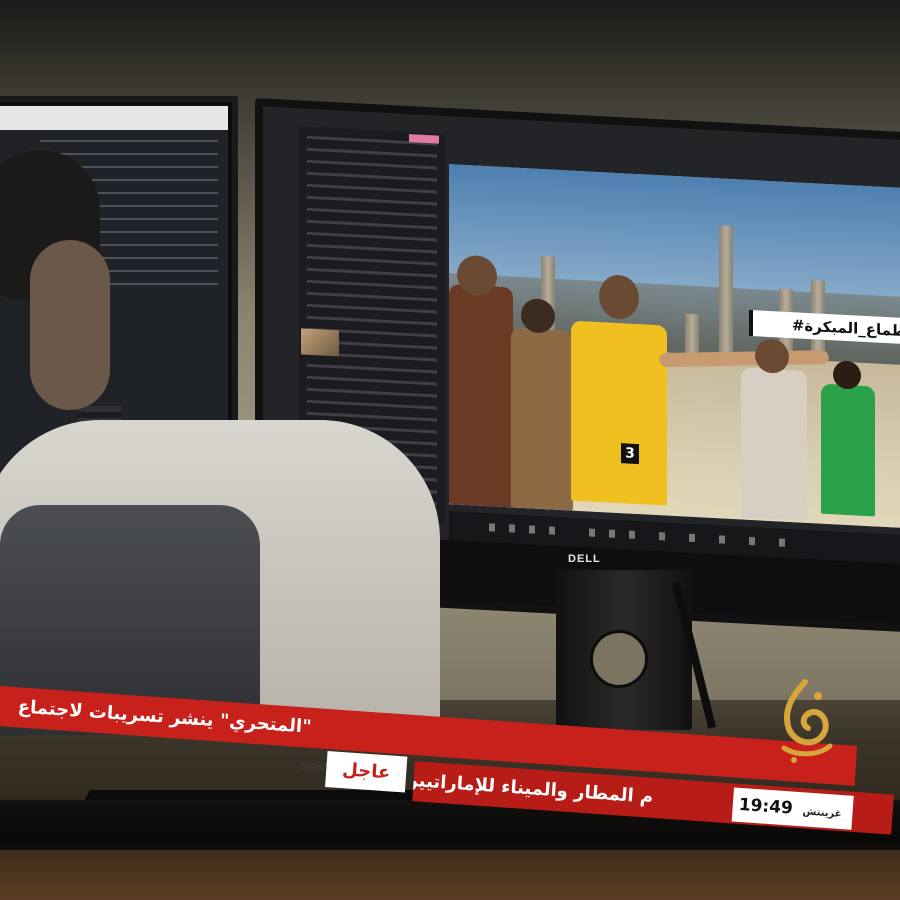 This screenshot has width=900, height=900. Describe the element at coordinates (114, 118) in the screenshot. I see `left-monitor-titlebar` at that location.